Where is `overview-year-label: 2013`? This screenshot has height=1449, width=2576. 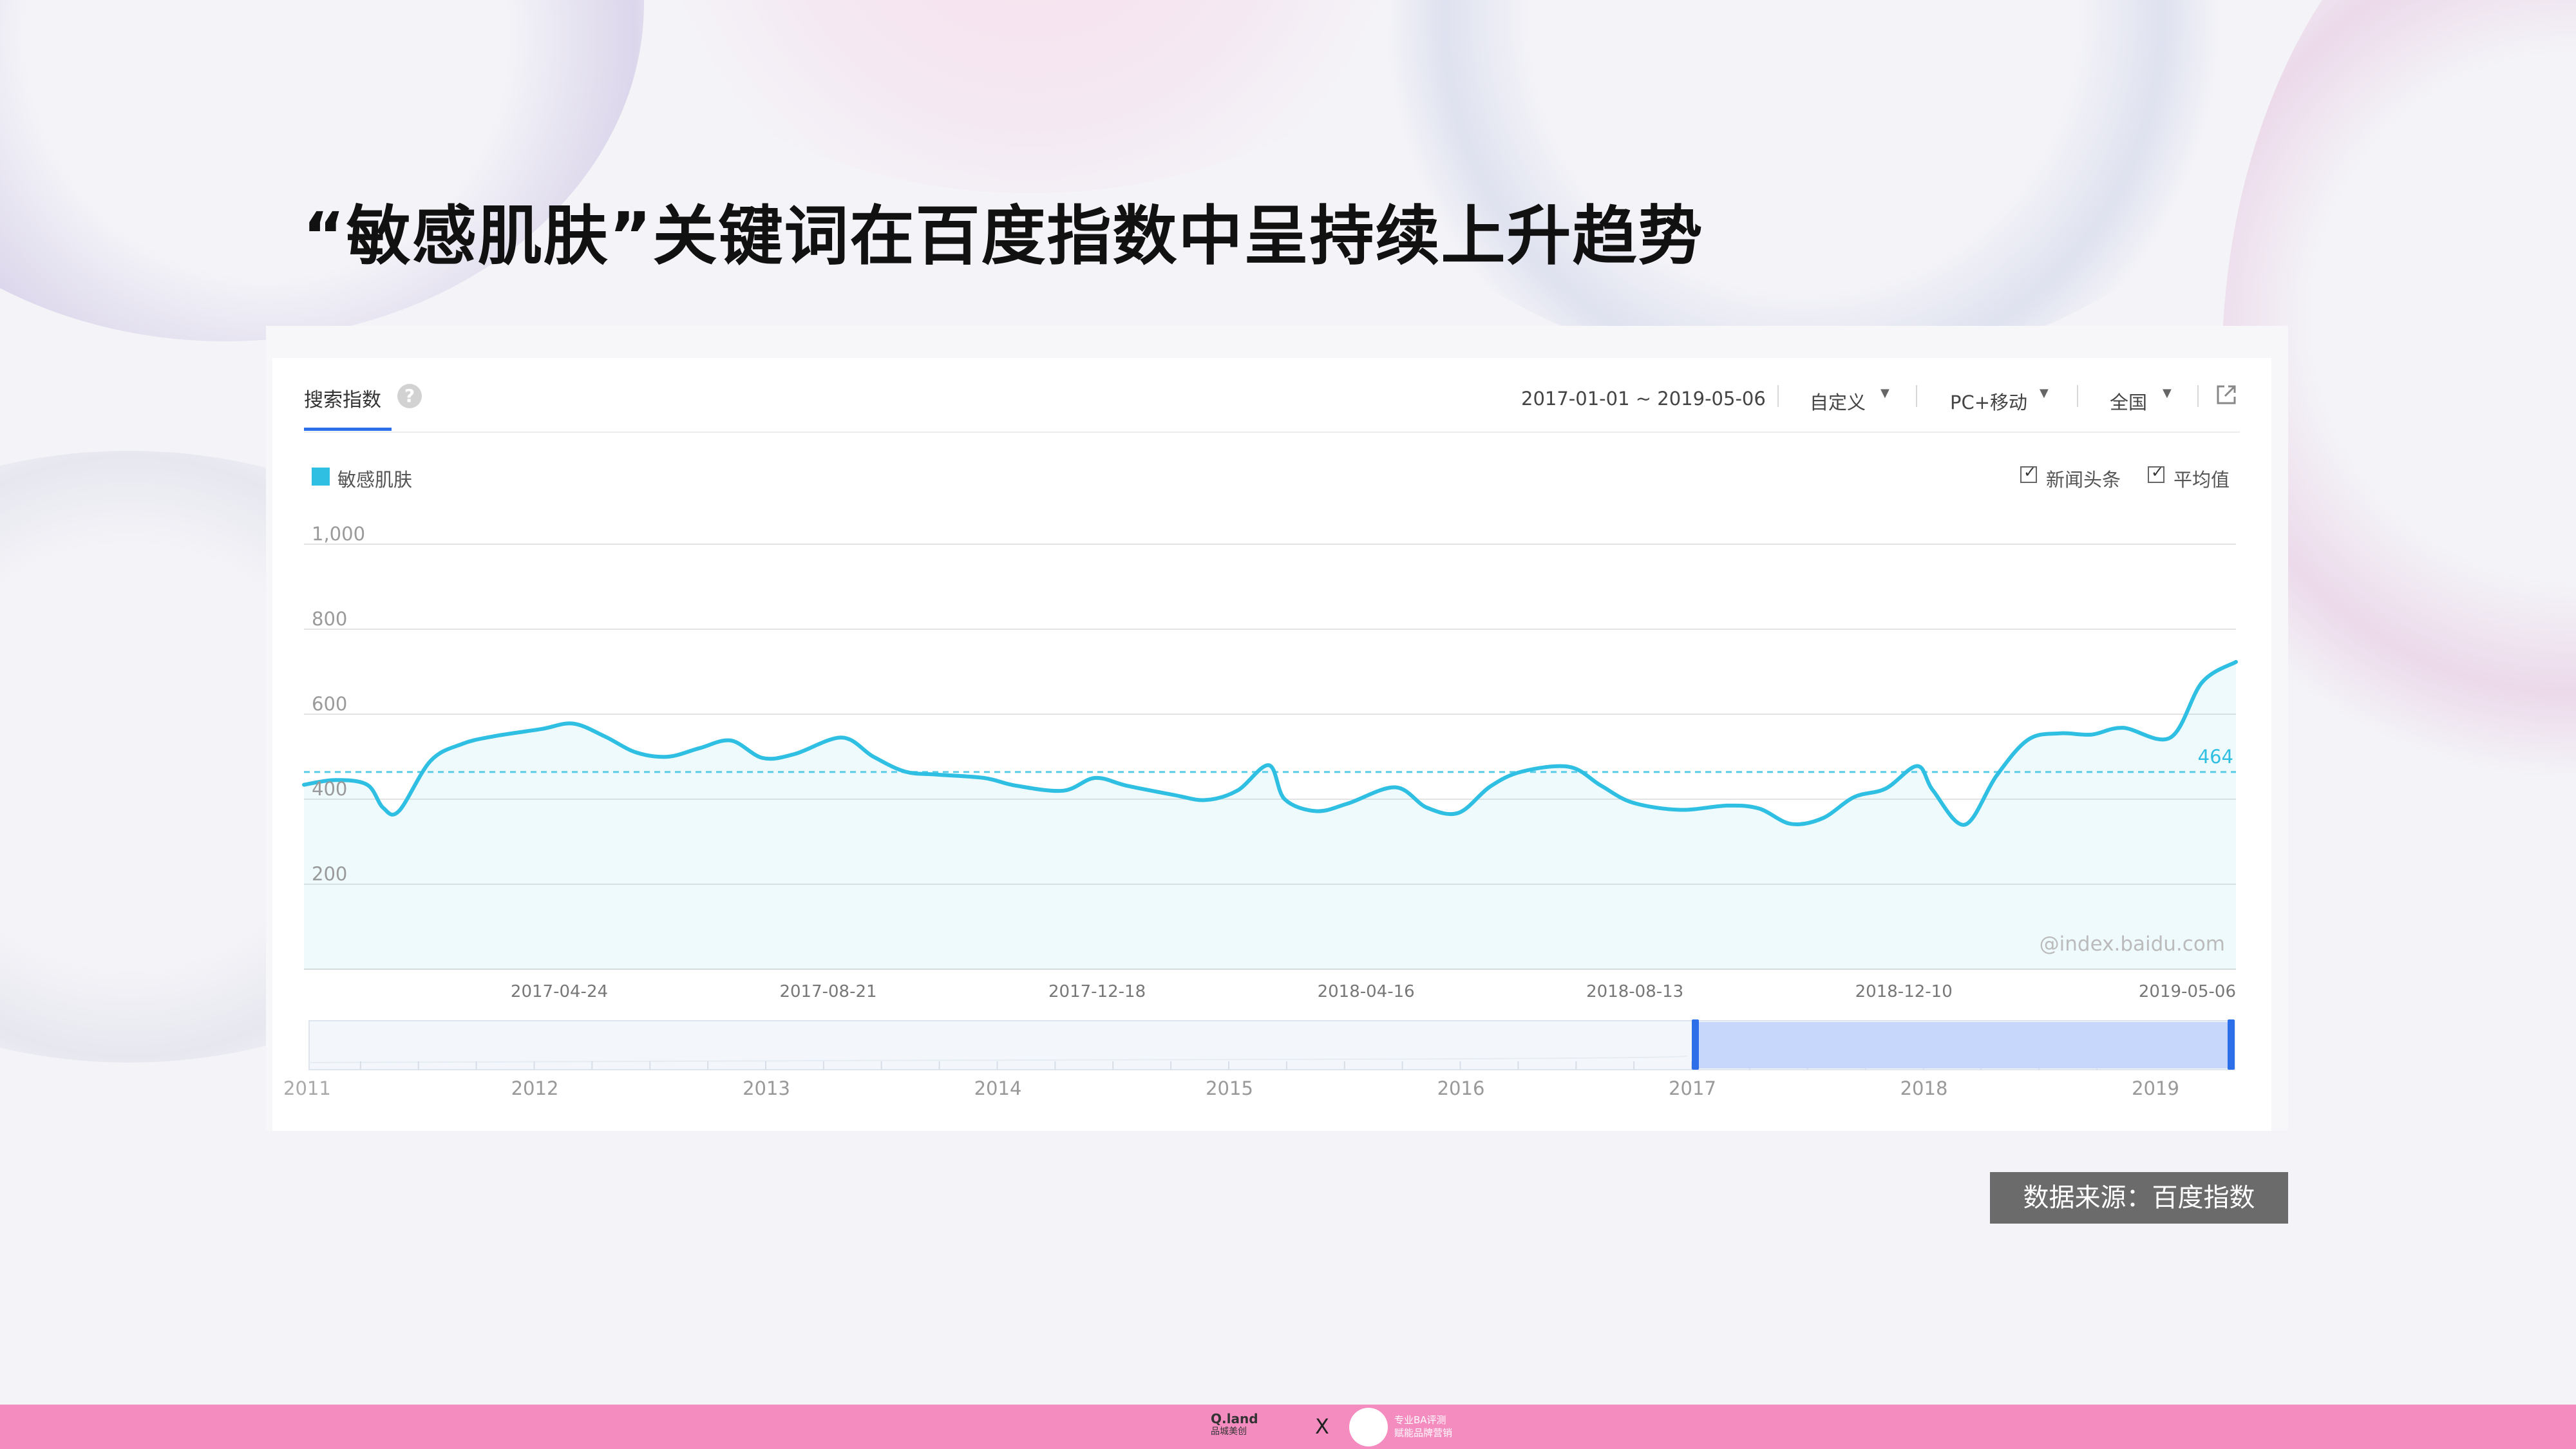
overview-year-label: 2013 is located at coordinates (766, 1088).